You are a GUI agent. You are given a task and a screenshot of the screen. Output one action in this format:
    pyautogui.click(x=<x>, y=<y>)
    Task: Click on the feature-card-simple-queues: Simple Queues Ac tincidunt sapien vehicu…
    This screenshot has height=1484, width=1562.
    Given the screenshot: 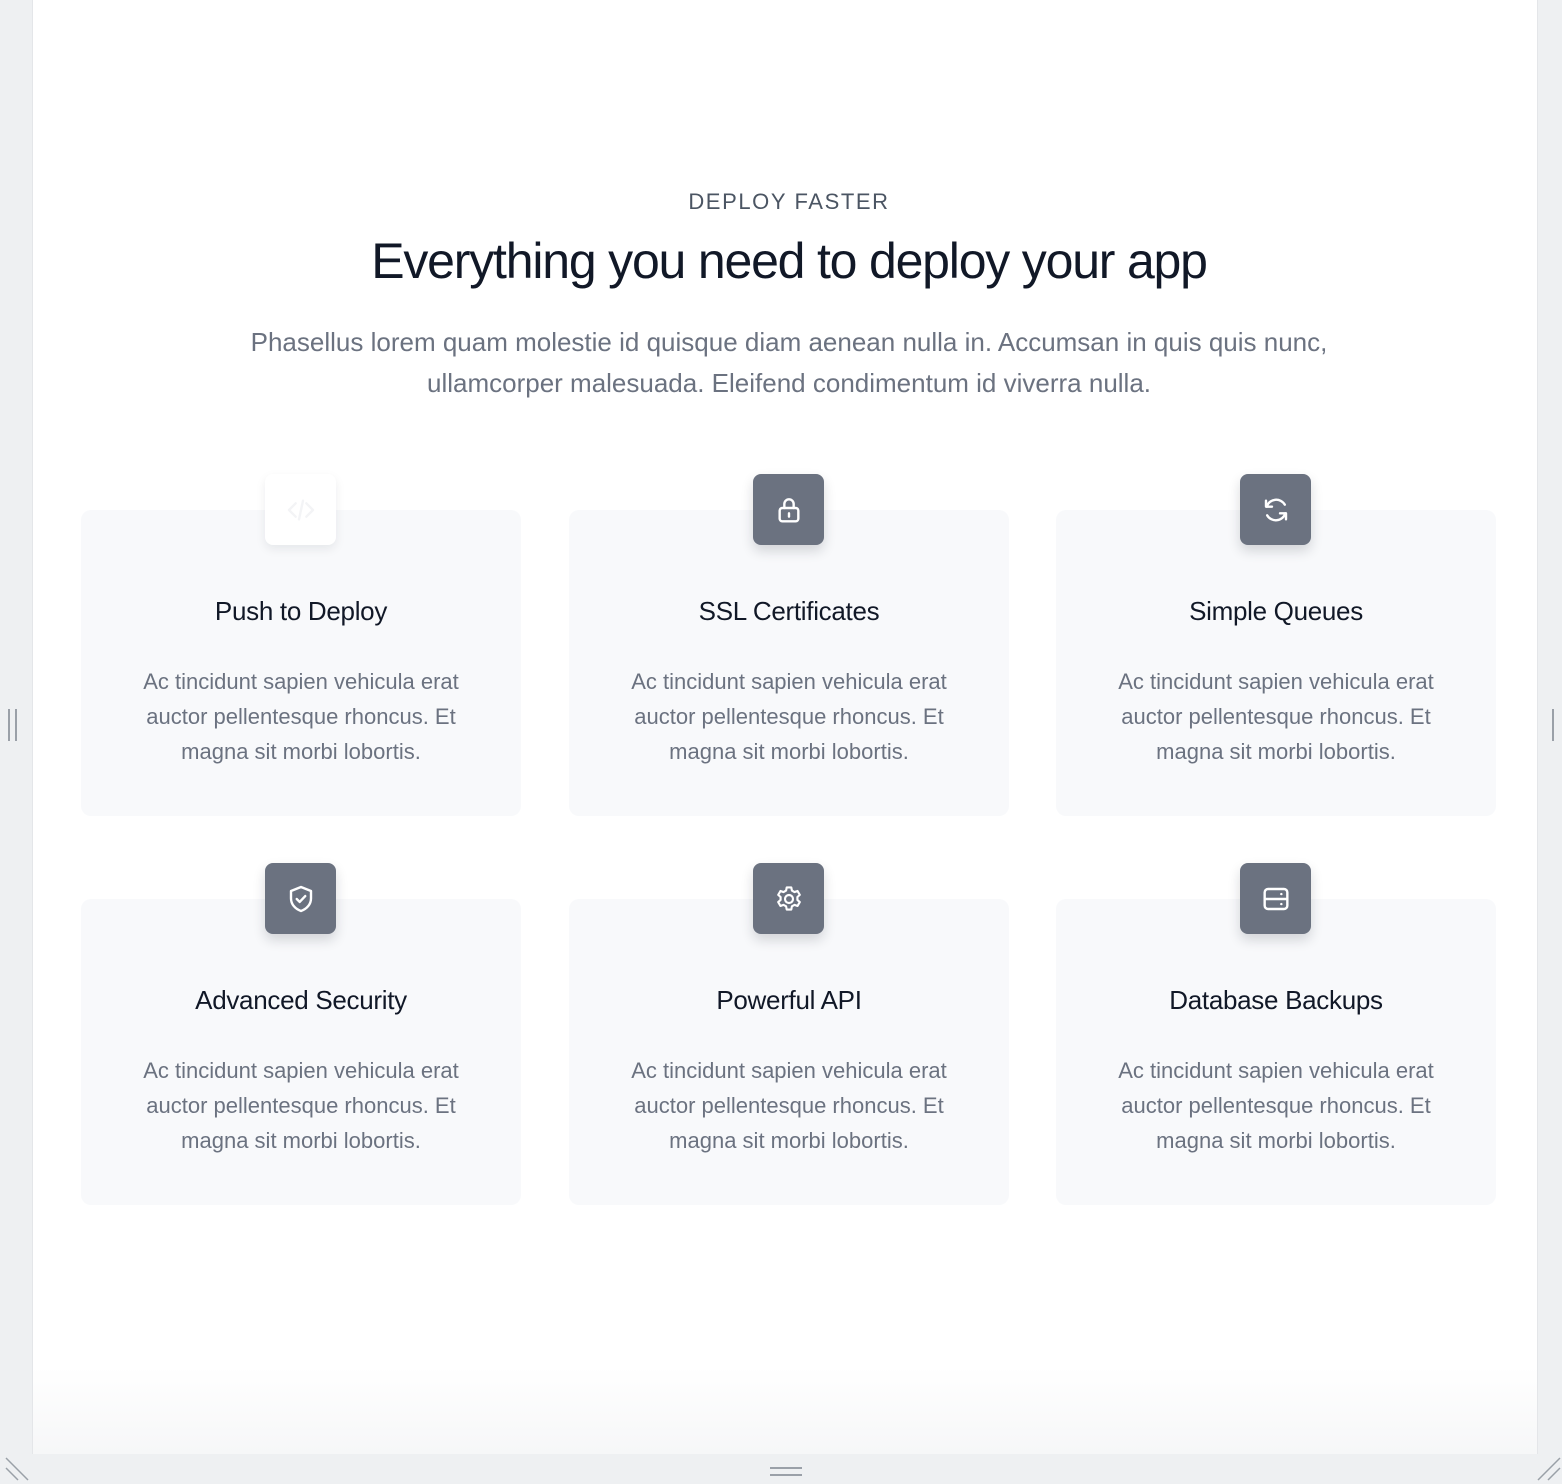 What is the action you would take?
    pyautogui.click(x=1276, y=645)
    